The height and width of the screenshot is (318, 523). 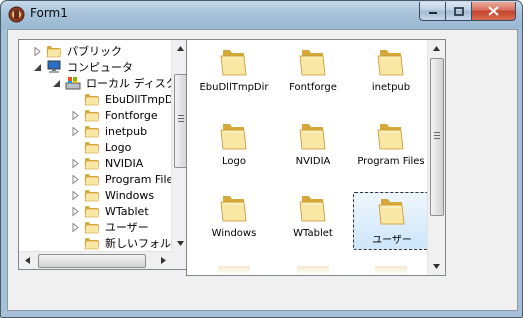 I want to click on tree-item-label: inetpub, so click(x=126, y=131).